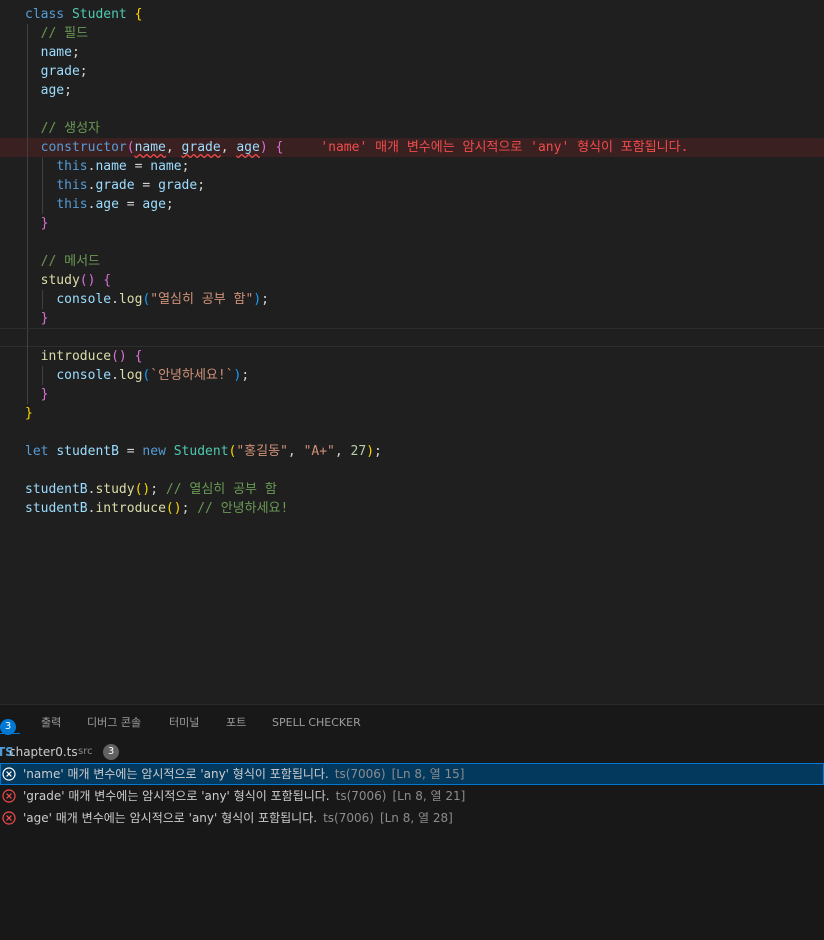 The height and width of the screenshot is (940, 824). Describe the element at coordinates (8, 724) in the screenshot. I see `tab-problems: 3` at that location.